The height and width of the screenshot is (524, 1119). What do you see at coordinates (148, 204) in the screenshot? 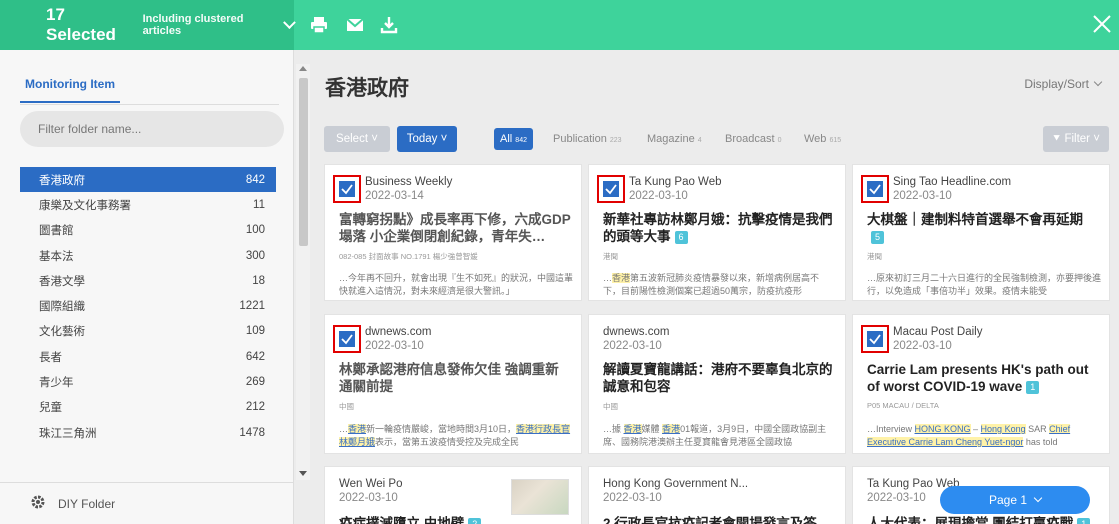
I see `folder-item: 康樂及文化事務署 11` at bounding box center [148, 204].